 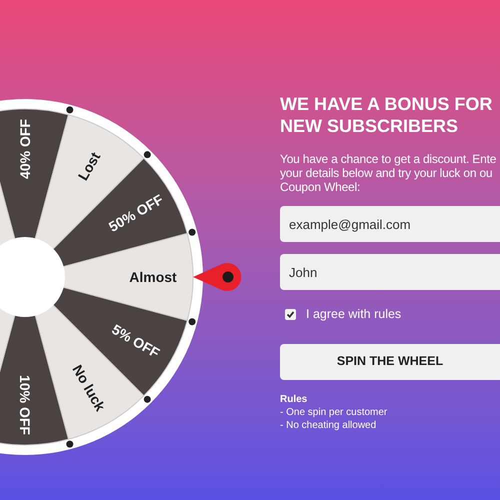 What do you see at coordinates (217, 277) in the screenshot?
I see `pointer-icon` at bounding box center [217, 277].